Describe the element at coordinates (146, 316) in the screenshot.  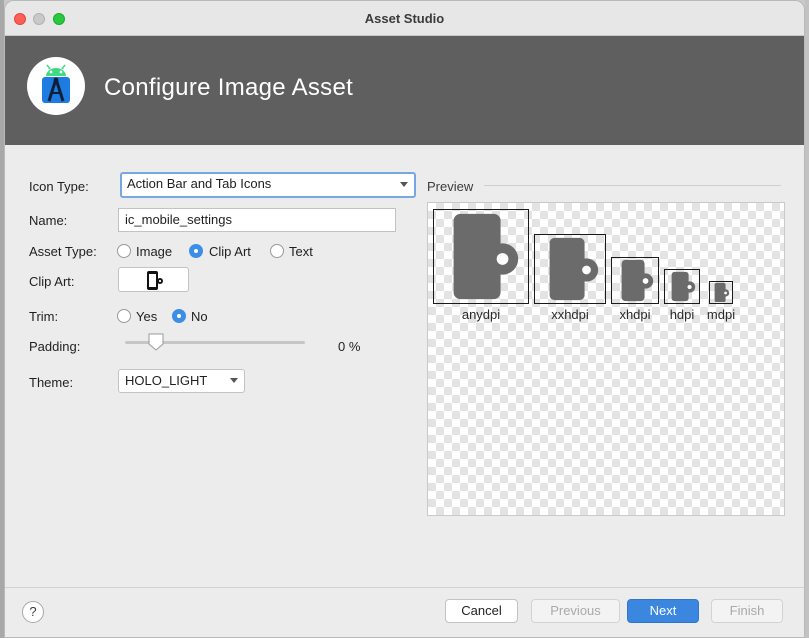
I see `trim-yes-label: Yes` at that location.